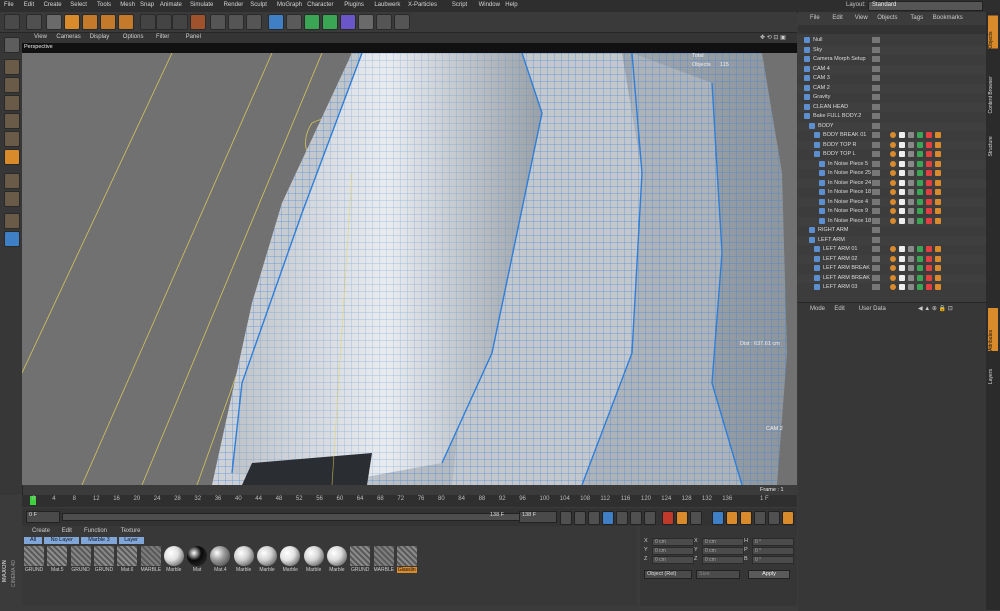 The height and width of the screenshot is (611, 1000). Describe the element at coordinates (718, 574) in the screenshot. I see `coord-size-select: Size` at that location.